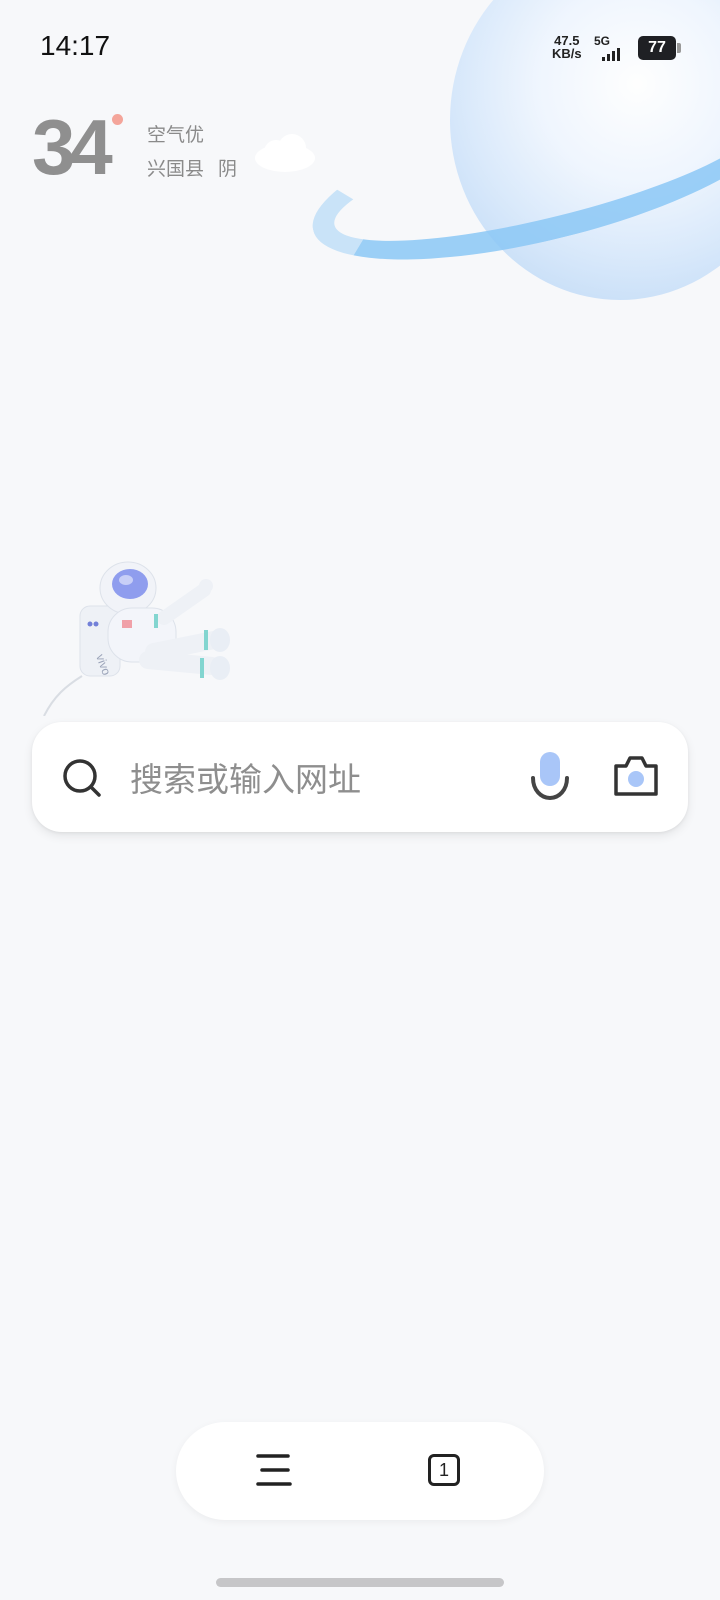 This screenshot has height=1600, width=720. What do you see at coordinates (72, 147) in the screenshot?
I see `temperature: 34` at bounding box center [72, 147].